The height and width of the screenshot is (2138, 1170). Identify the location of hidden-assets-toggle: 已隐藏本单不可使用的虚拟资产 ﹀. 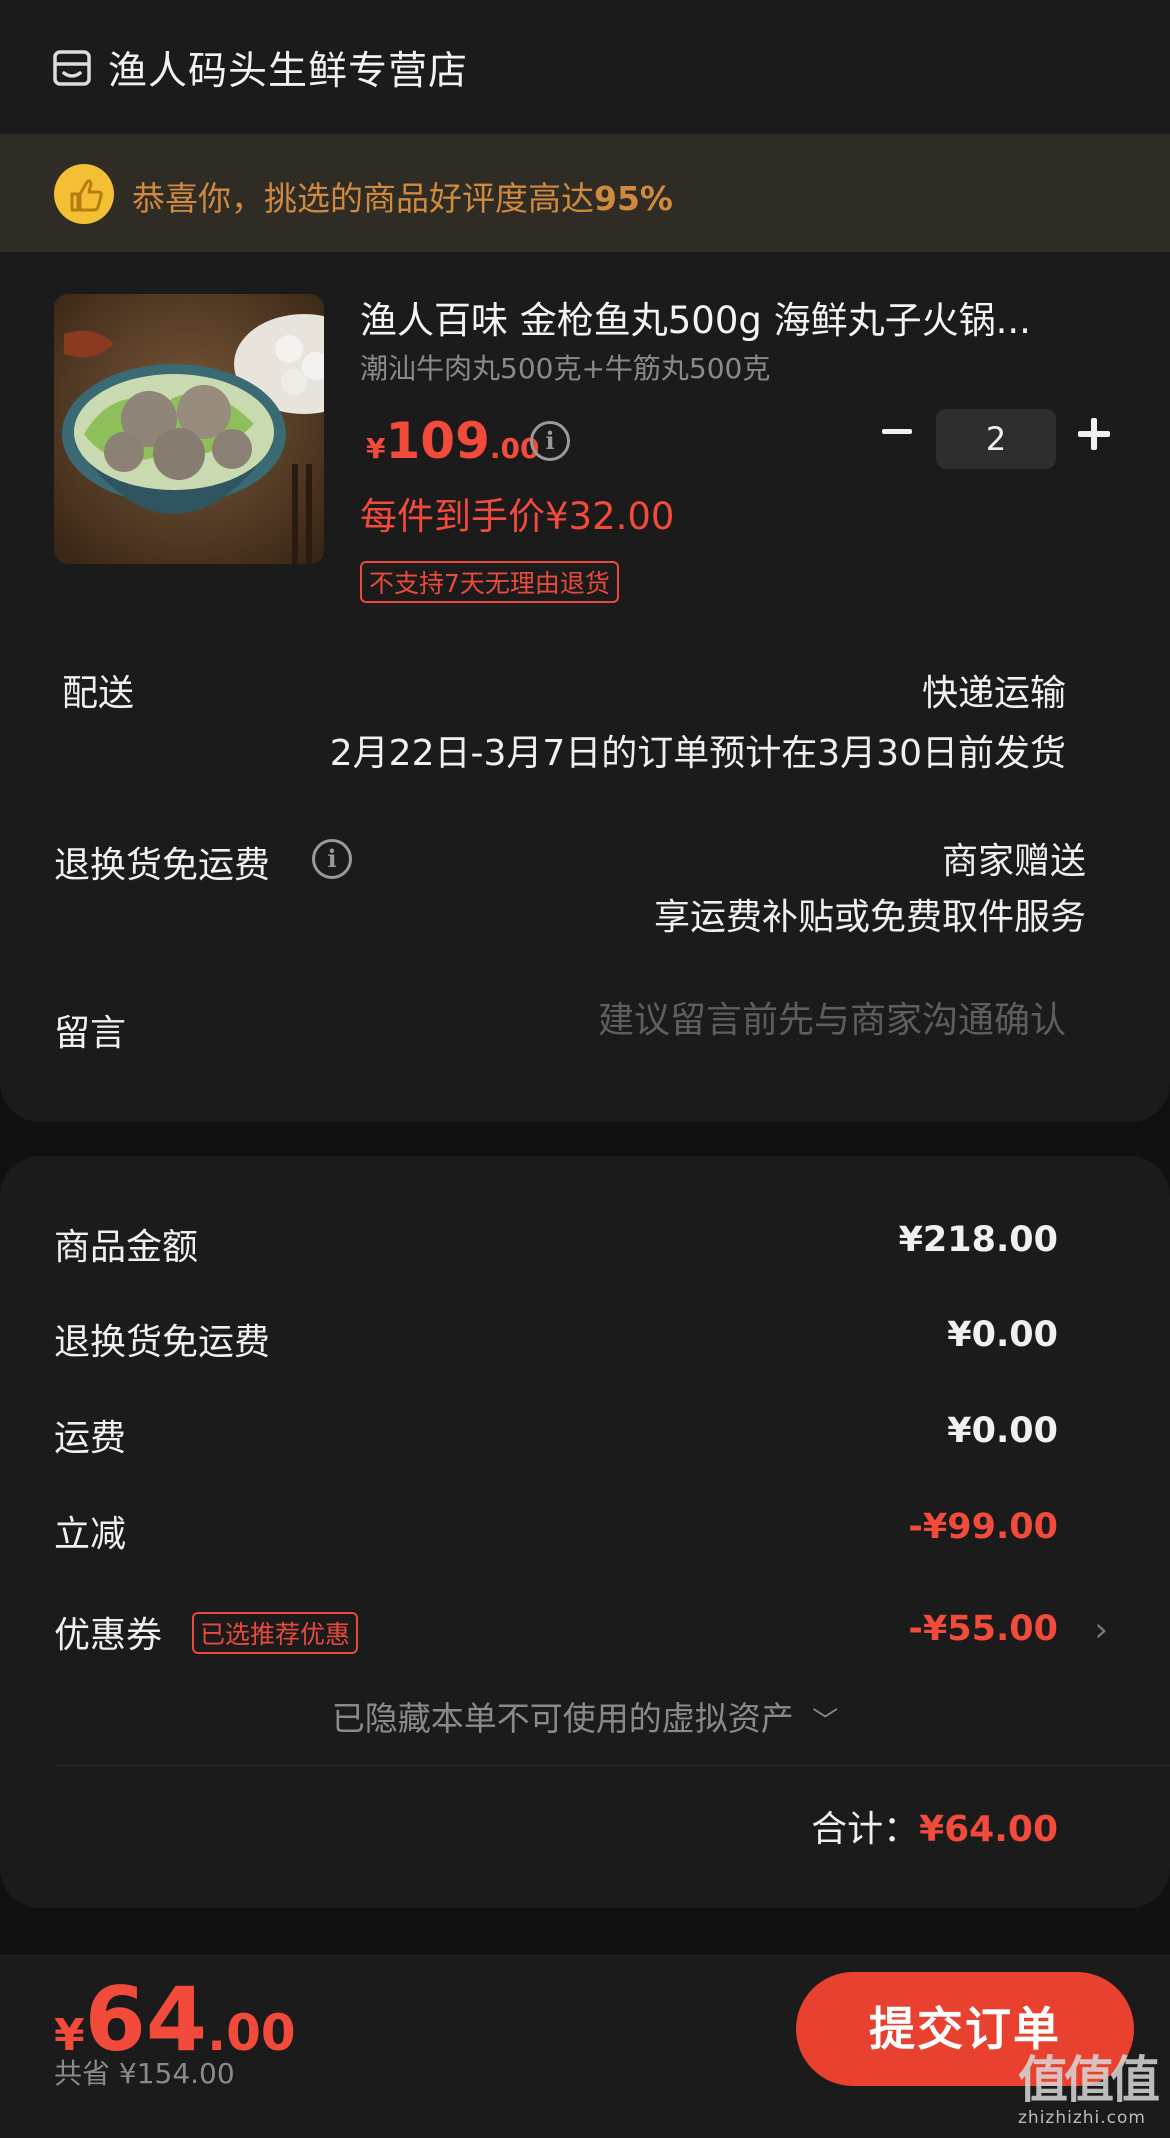
(585, 1716).